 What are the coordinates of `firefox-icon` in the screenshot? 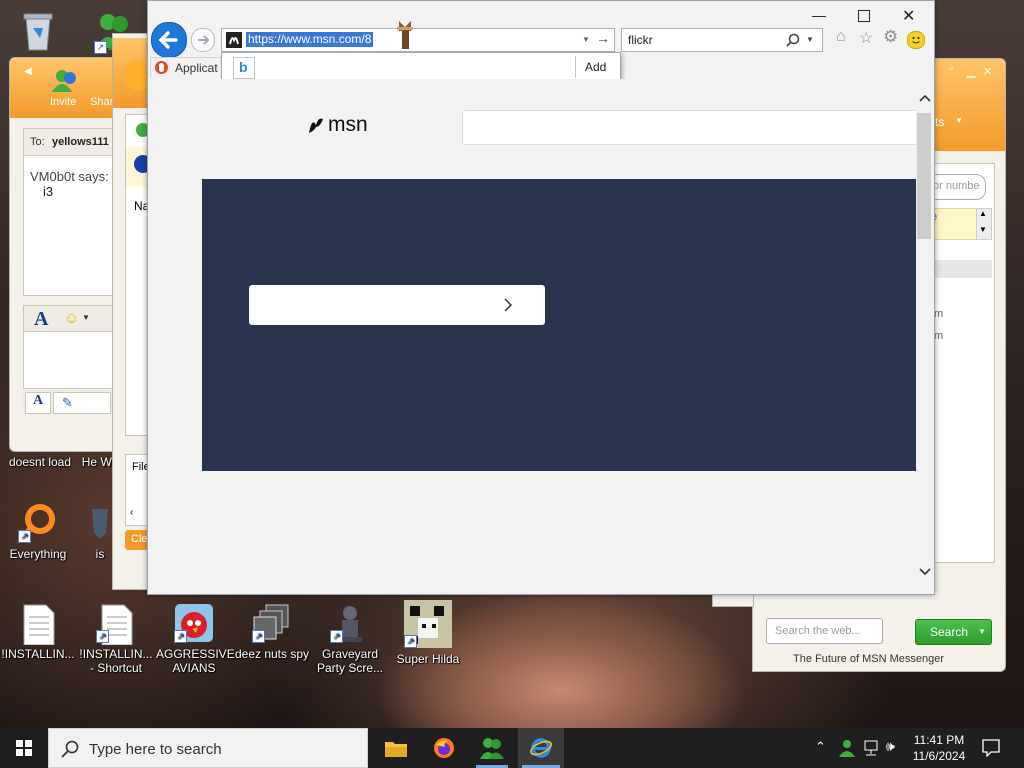 It's located at (444, 748).